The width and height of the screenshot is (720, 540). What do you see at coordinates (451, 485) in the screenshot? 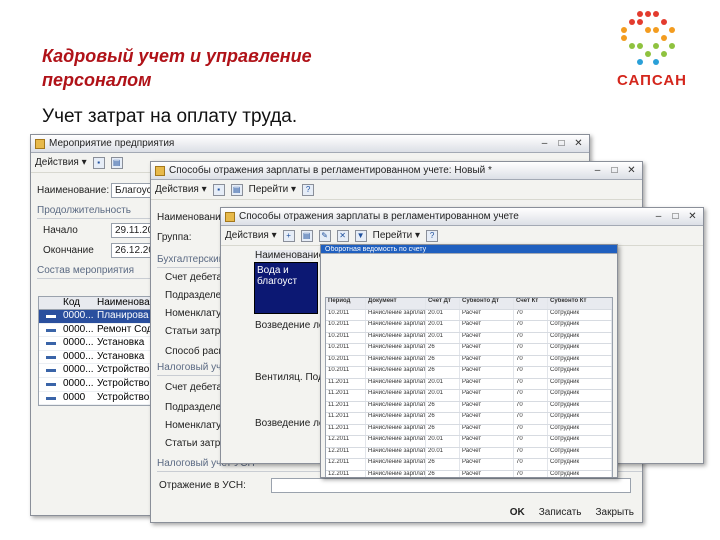
I see `usn-field` at bounding box center [451, 485].